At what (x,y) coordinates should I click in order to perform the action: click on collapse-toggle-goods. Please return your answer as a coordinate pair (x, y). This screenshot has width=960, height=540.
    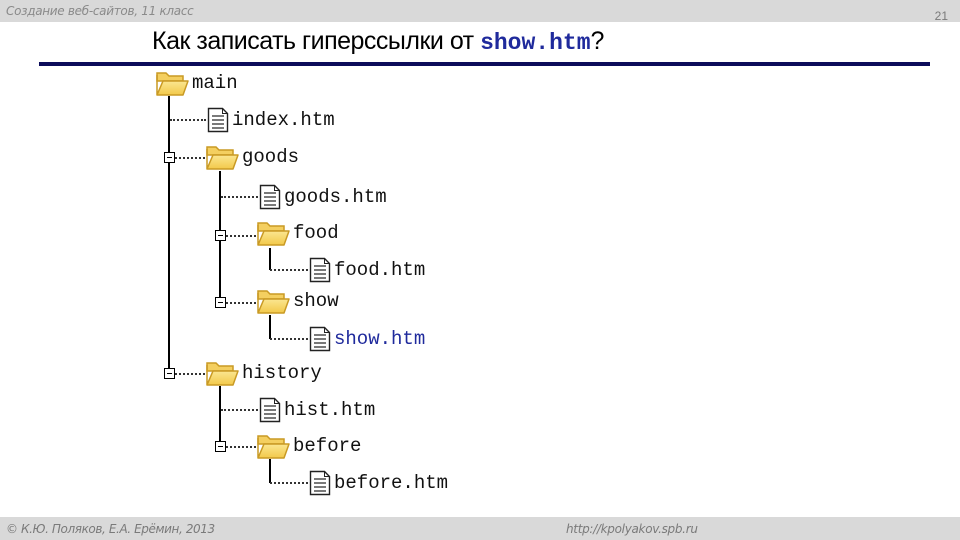
    Looking at the image, I should click on (169, 157).